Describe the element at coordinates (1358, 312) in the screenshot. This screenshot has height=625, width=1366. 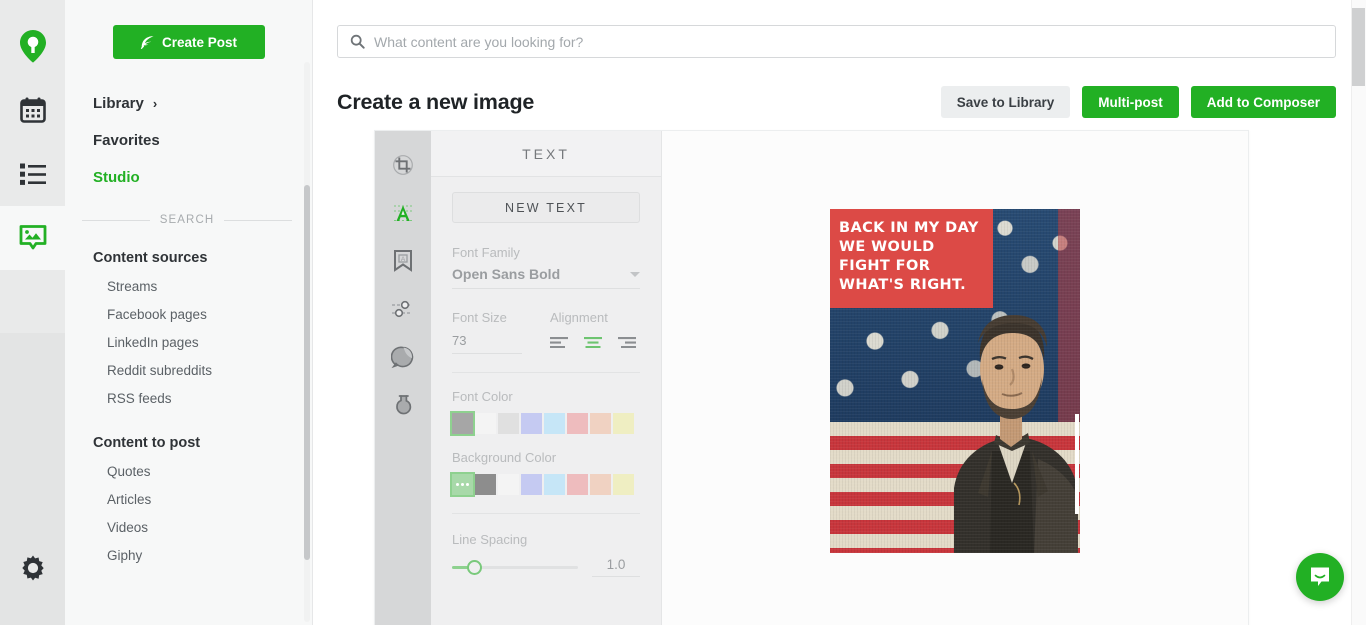
I see `main-scrollbar-track` at that location.